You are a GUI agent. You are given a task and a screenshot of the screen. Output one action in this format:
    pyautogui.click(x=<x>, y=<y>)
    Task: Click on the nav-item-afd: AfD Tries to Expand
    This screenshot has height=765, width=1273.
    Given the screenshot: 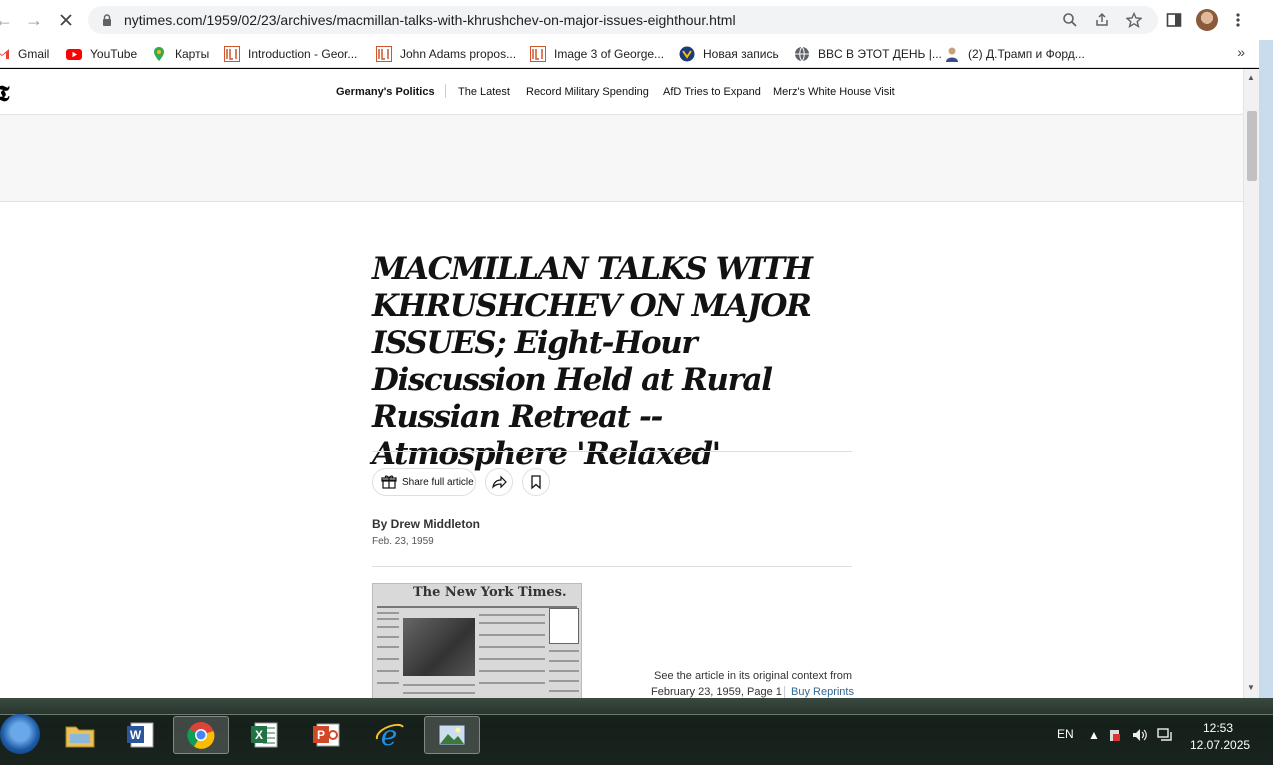 What is the action you would take?
    pyautogui.click(x=712, y=92)
    